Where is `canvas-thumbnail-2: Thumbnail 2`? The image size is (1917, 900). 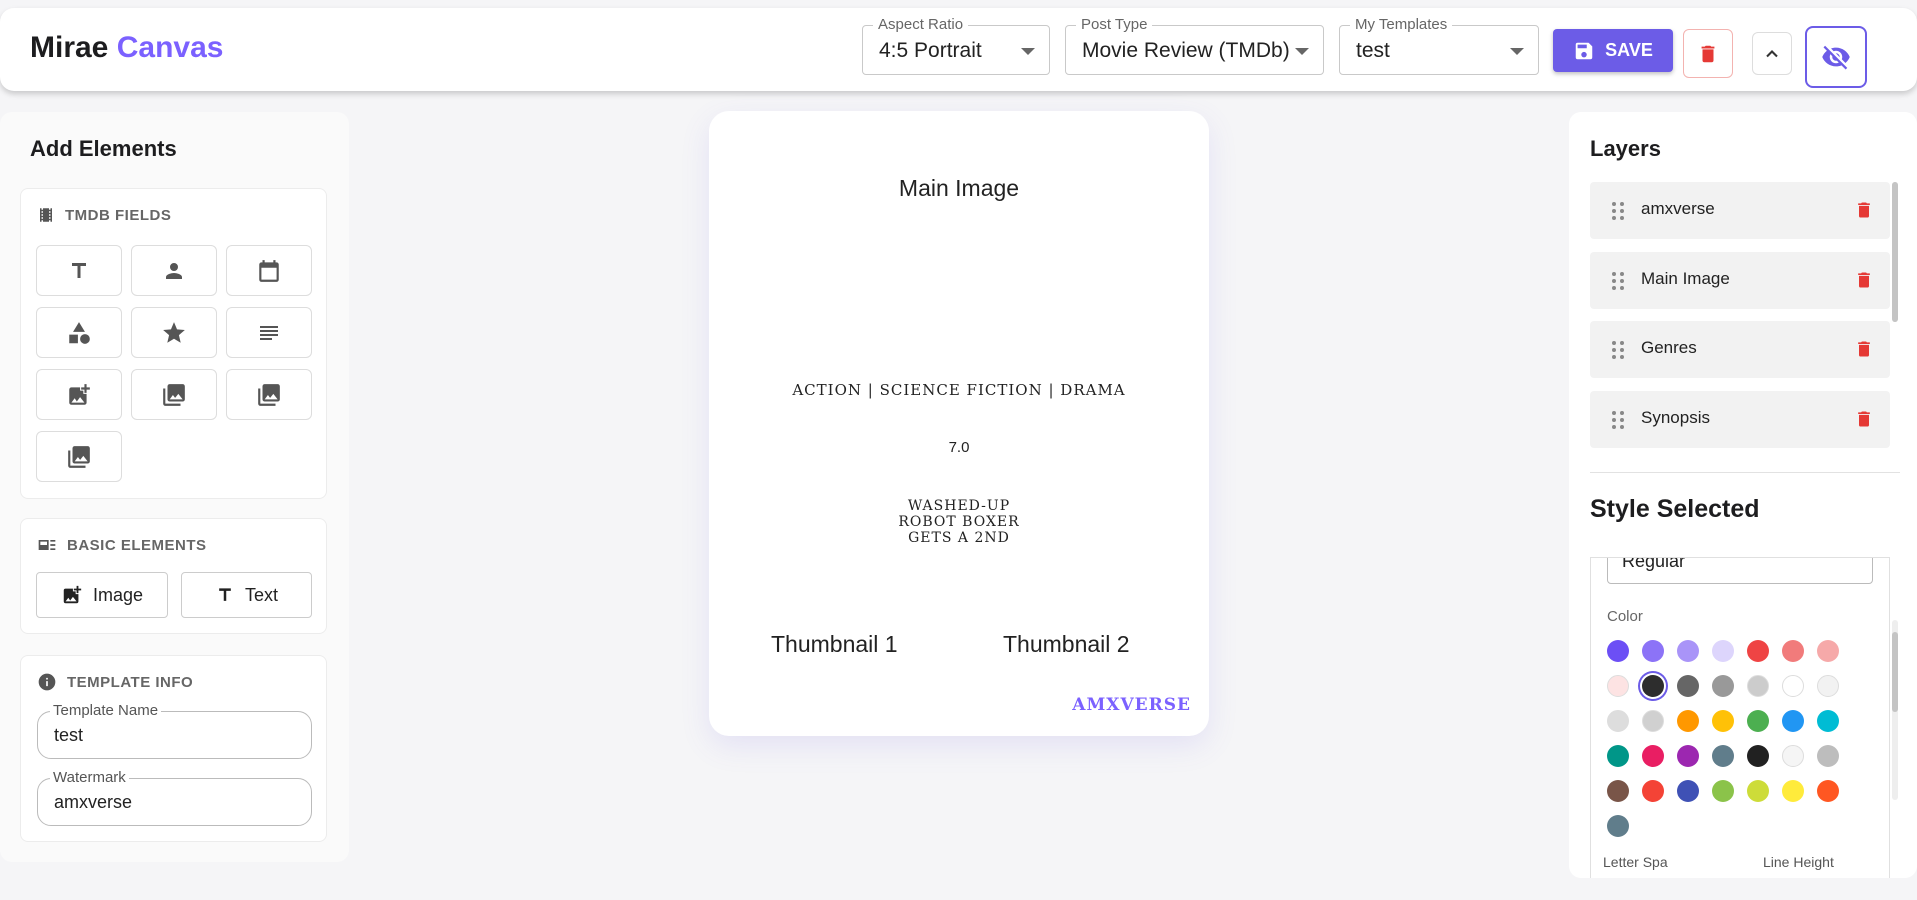
canvas-thumbnail-2: Thumbnail 2 is located at coordinates (1066, 644).